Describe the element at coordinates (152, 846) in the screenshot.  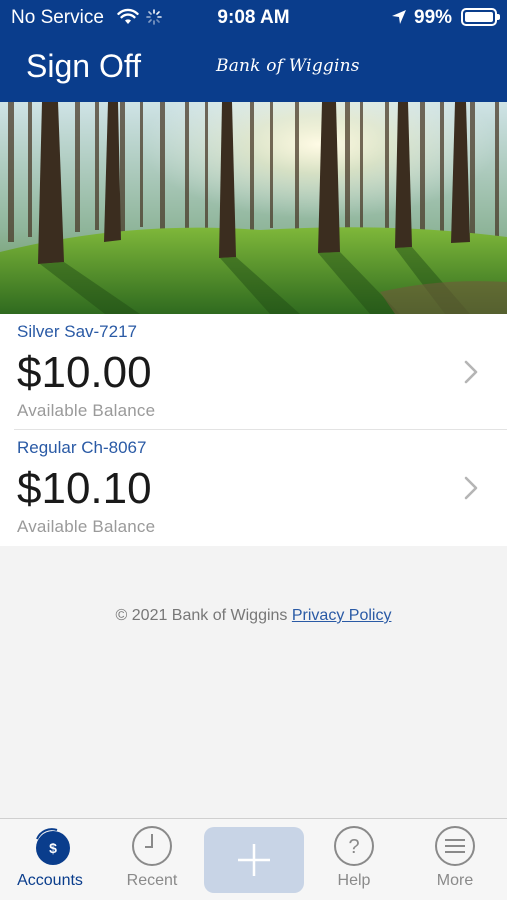
I see `clock-icon` at that location.